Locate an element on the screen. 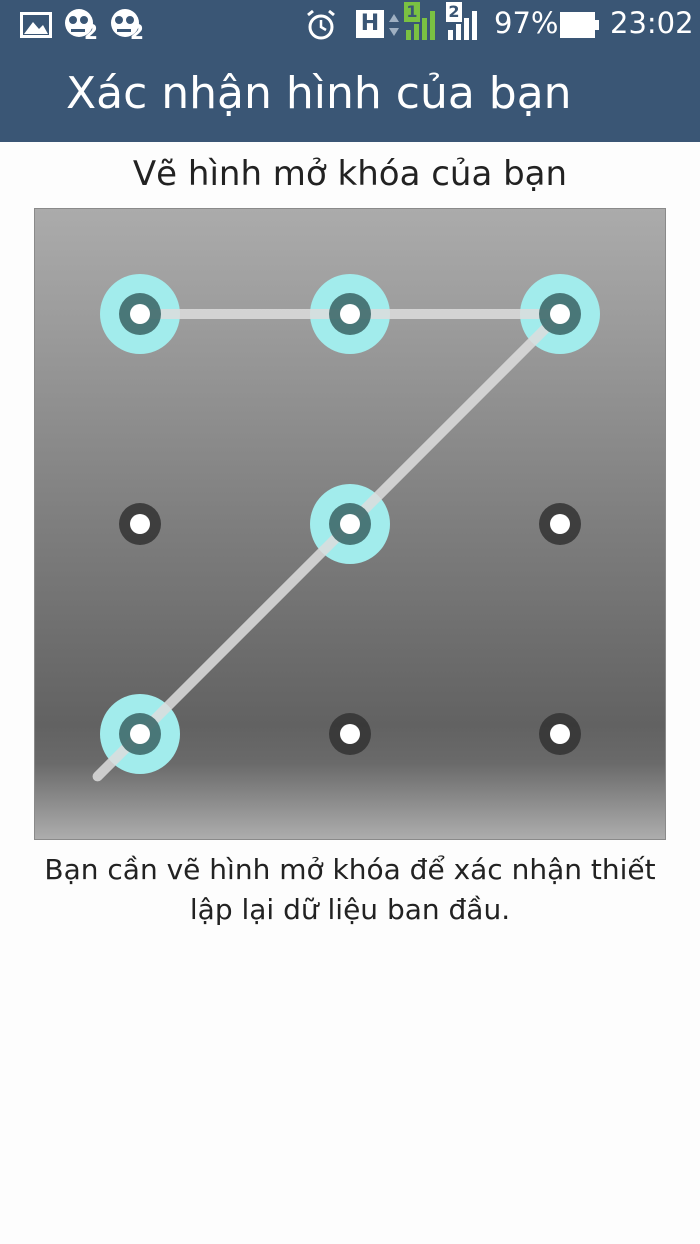 The height and width of the screenshot is (1244, 700). gallery-icon is located at coordinates (36, 25).